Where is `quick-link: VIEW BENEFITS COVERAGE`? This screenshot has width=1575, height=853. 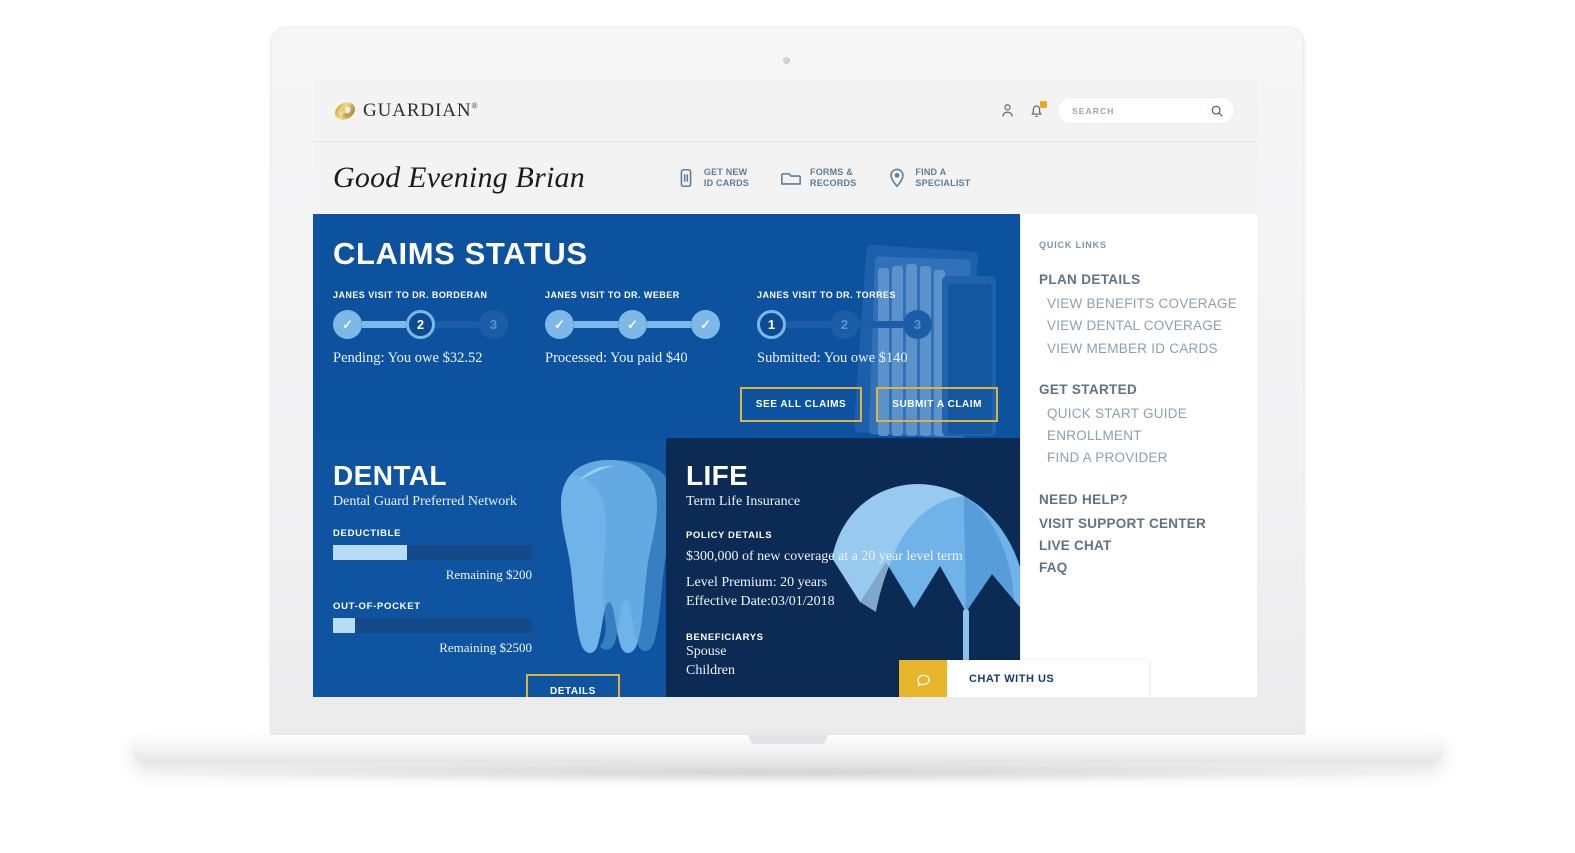 quick-link: VIEW BENEFITS COVERAGE is located at coordinates (1152, 304).